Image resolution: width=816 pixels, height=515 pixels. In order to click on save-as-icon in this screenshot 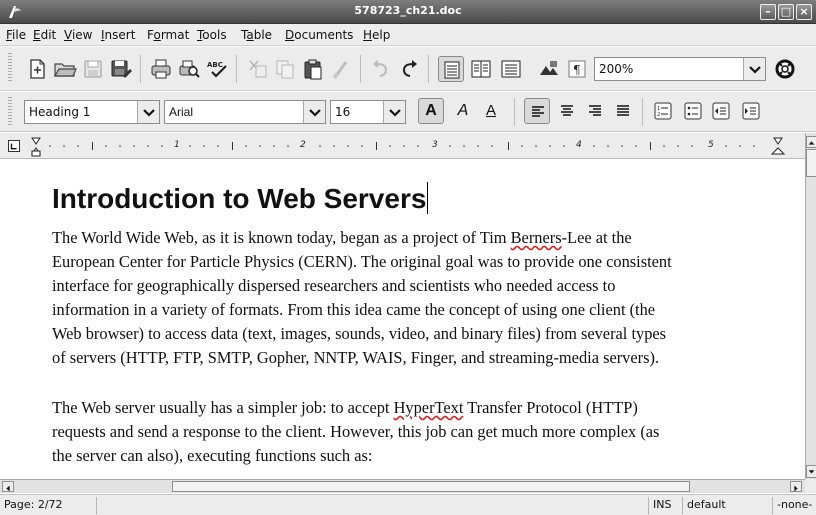, I will do `click(121, 69)`.